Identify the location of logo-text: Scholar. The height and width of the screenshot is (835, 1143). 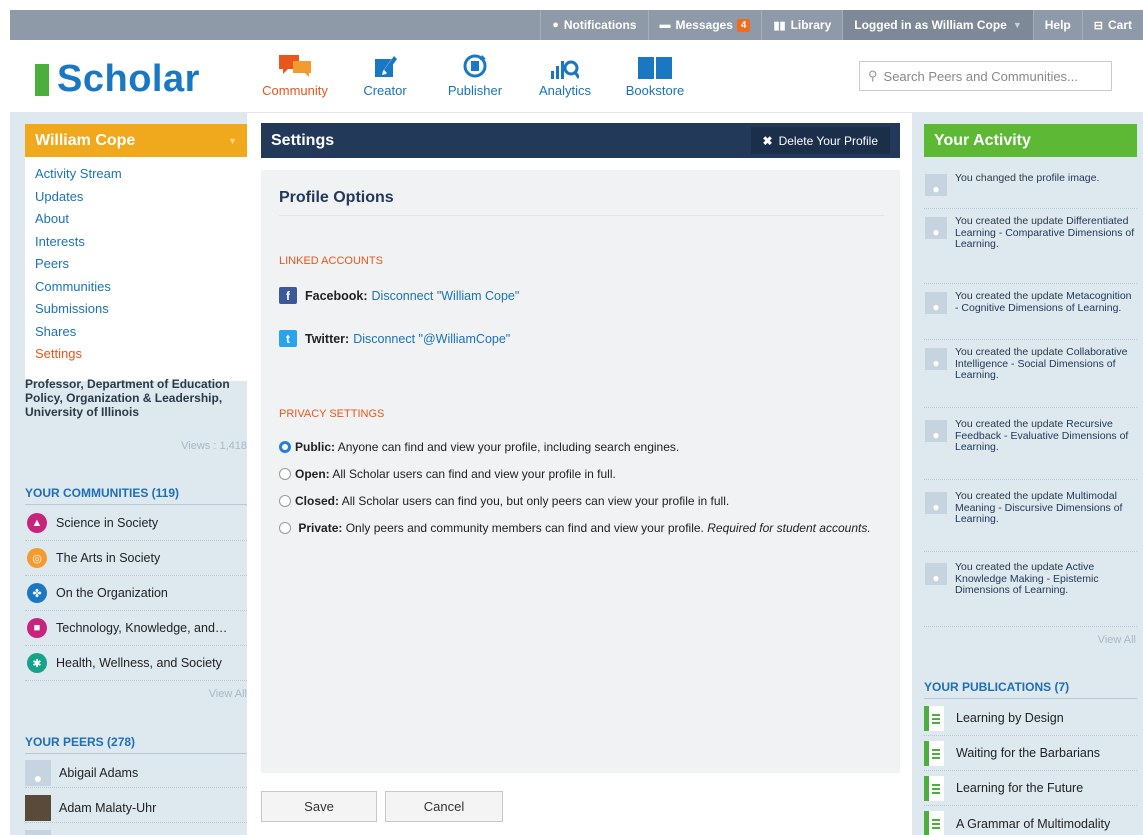
(128, 79).